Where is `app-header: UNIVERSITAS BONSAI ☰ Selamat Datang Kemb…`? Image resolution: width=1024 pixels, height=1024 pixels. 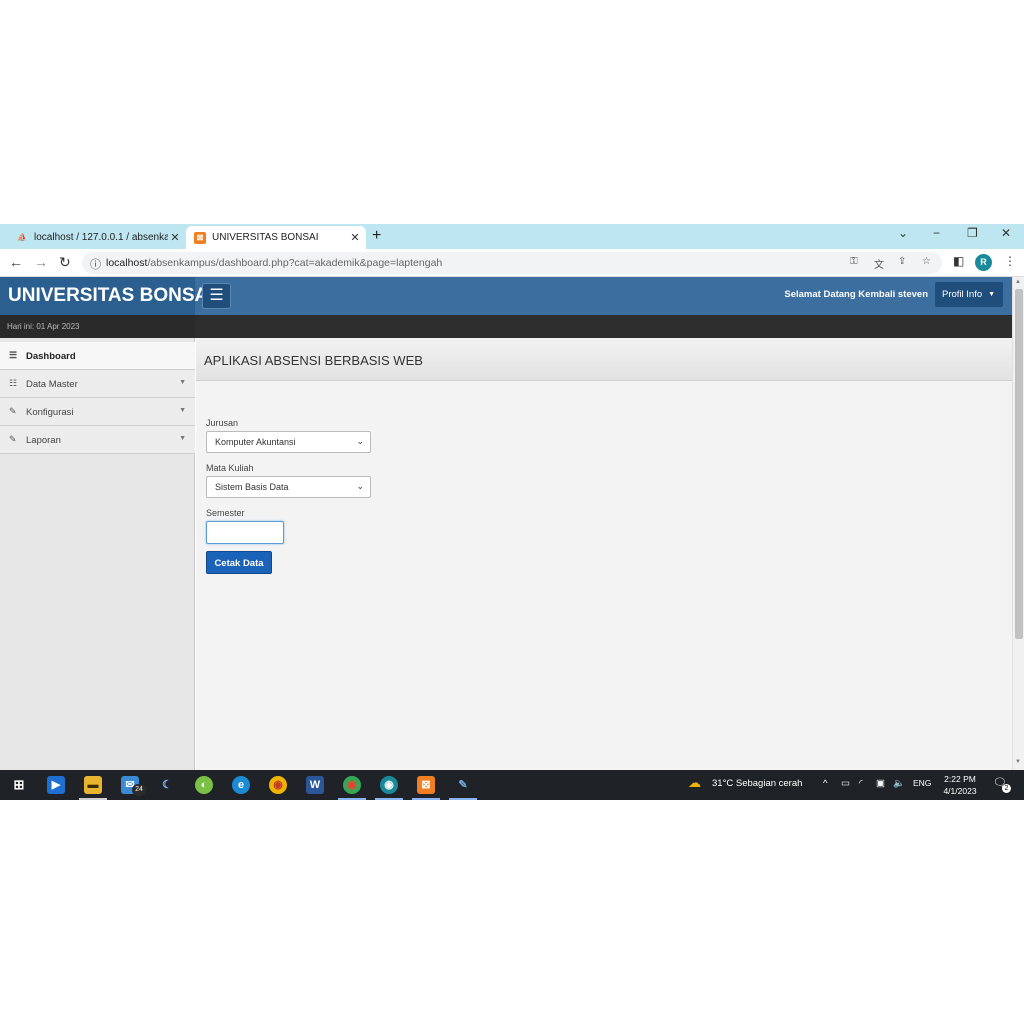 app-header: UNIVERSITAS BONSAI ☰ Selamat Datang Kemb… is located at coordinates (506, 296).